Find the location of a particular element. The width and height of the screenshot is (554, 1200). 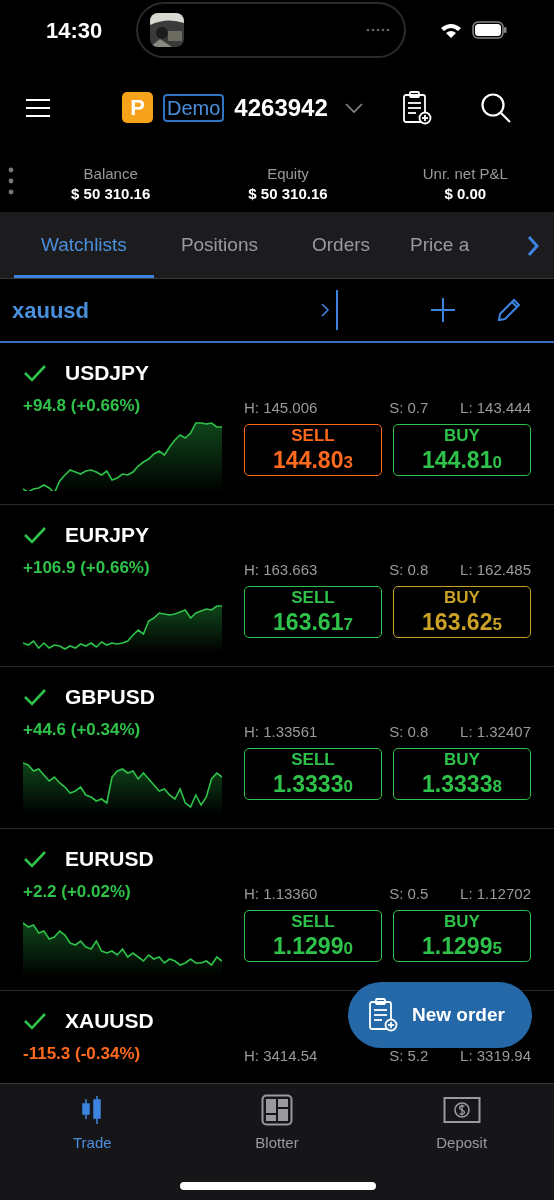

demo-tag: Demo is located at coordinates (194, 107).